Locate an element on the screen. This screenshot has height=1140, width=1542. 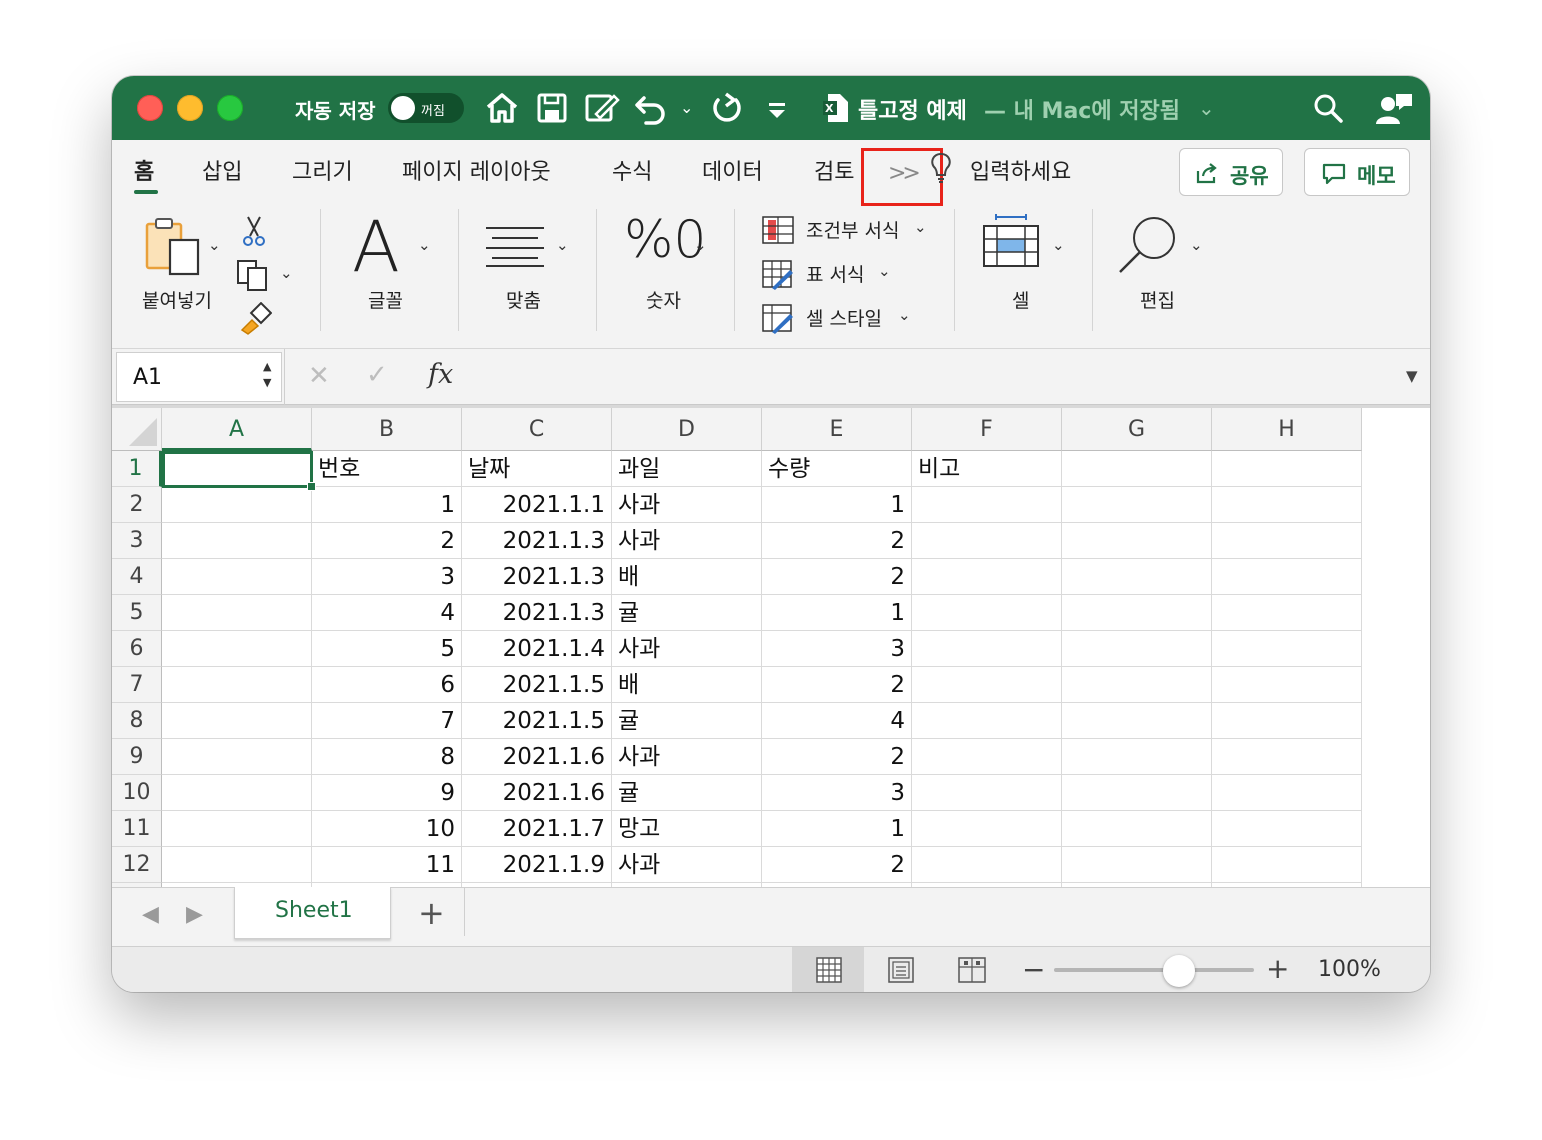
page-layout-view-button is located at coordinates (900, 969).